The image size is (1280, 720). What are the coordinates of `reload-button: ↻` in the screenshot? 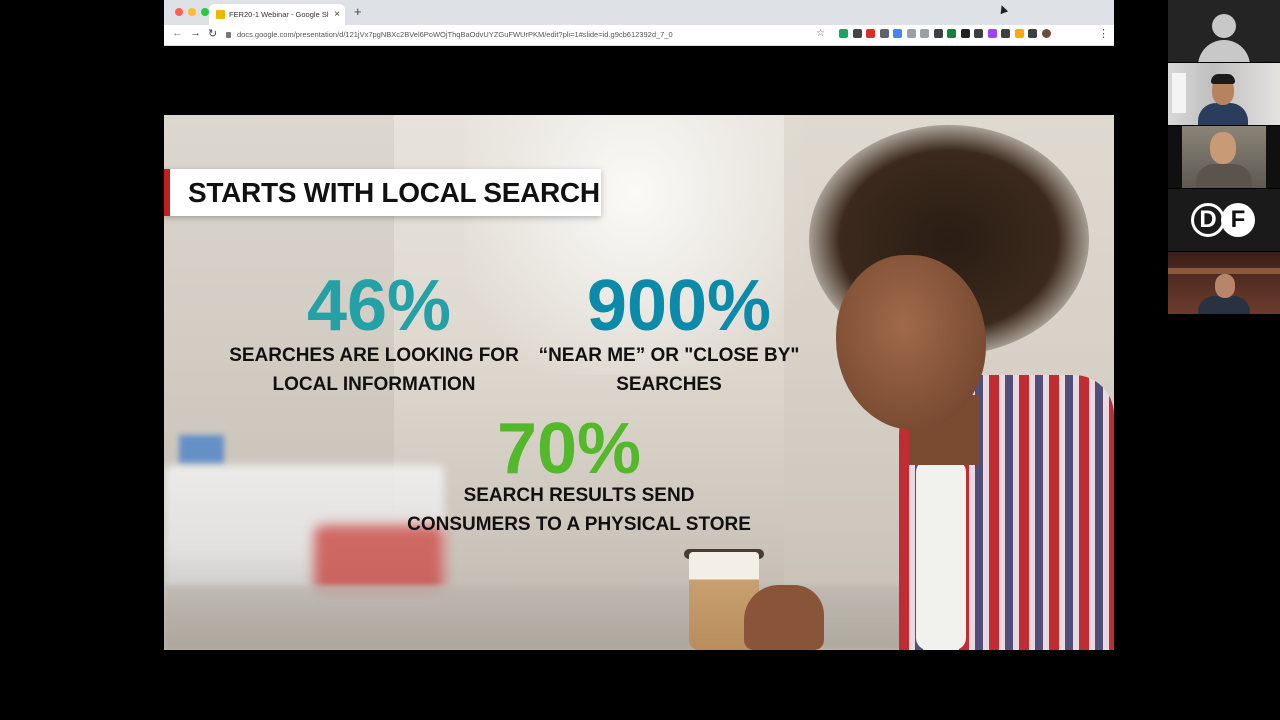 It's located at (212, 33).